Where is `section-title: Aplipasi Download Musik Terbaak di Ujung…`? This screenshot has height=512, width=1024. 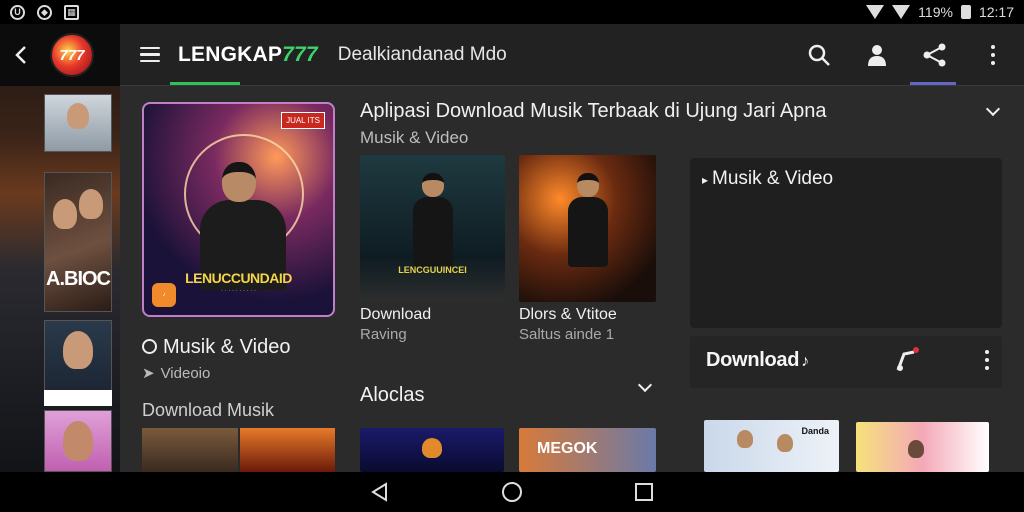 section-title: Aplipasi Download Musik Terbaak di Ujung… is located at coordinates (593, 111).